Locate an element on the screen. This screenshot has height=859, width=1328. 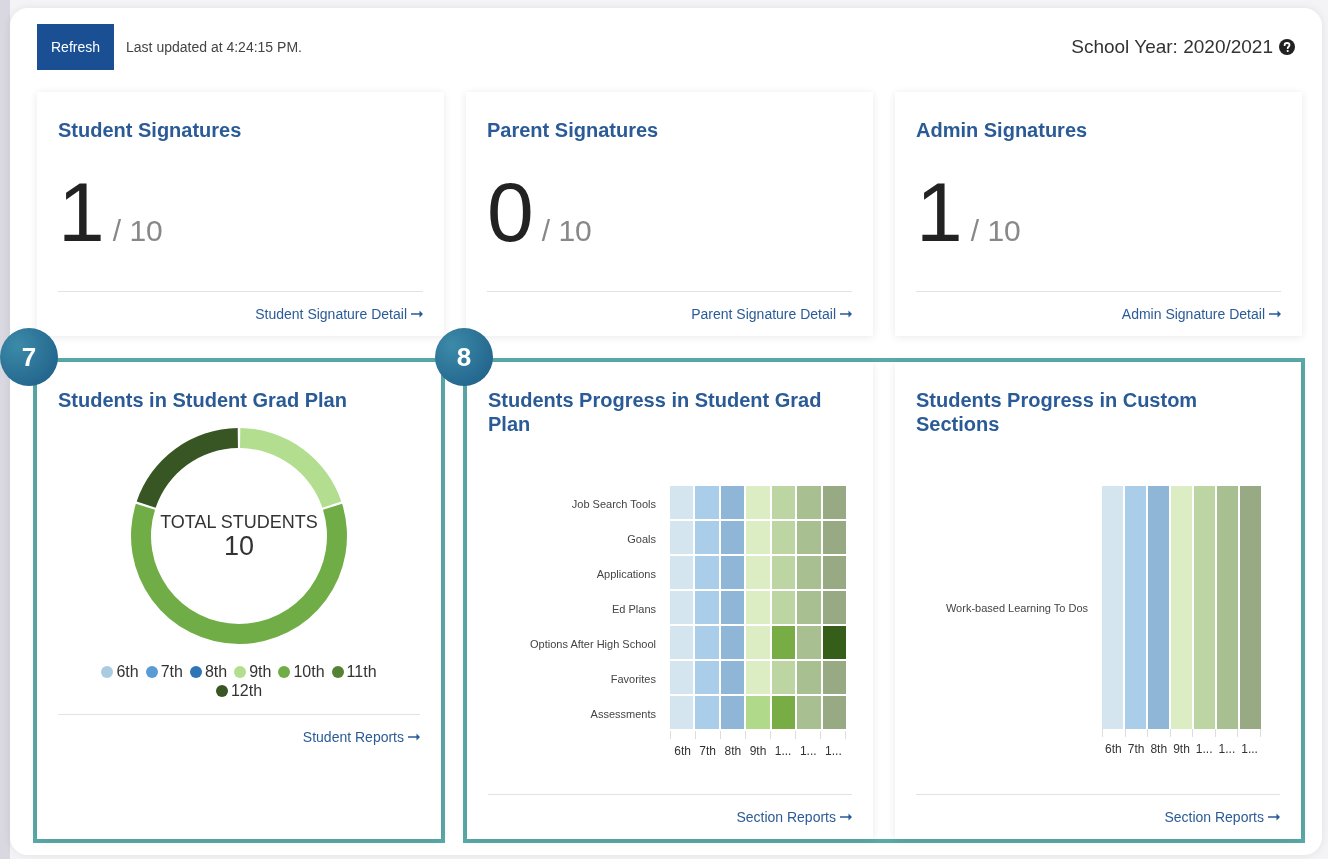
card-title: Admin Signatures is located at coordinates (1002, 130).